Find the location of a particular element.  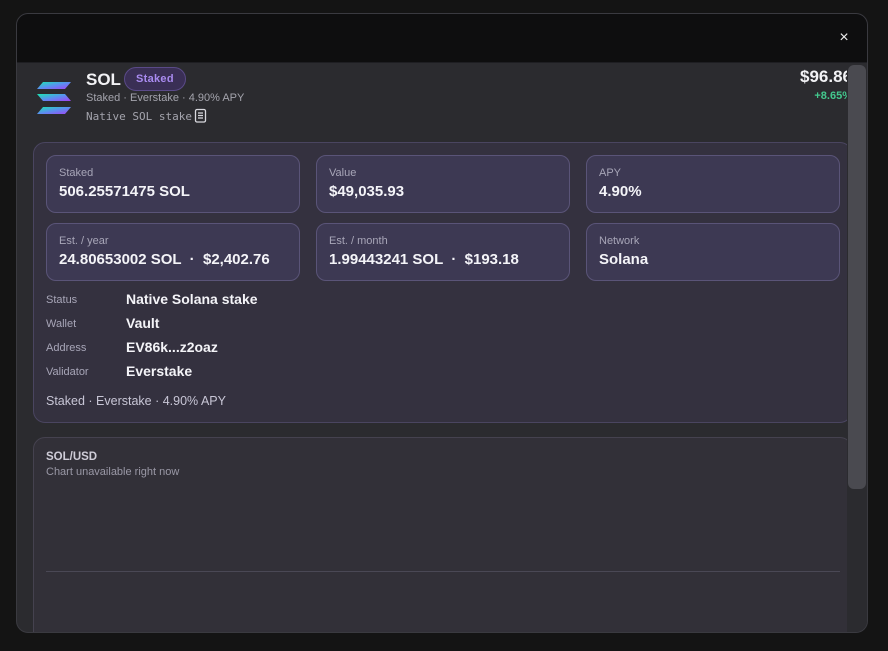

scrollbar-thumb is located at coordinates (857, 277).